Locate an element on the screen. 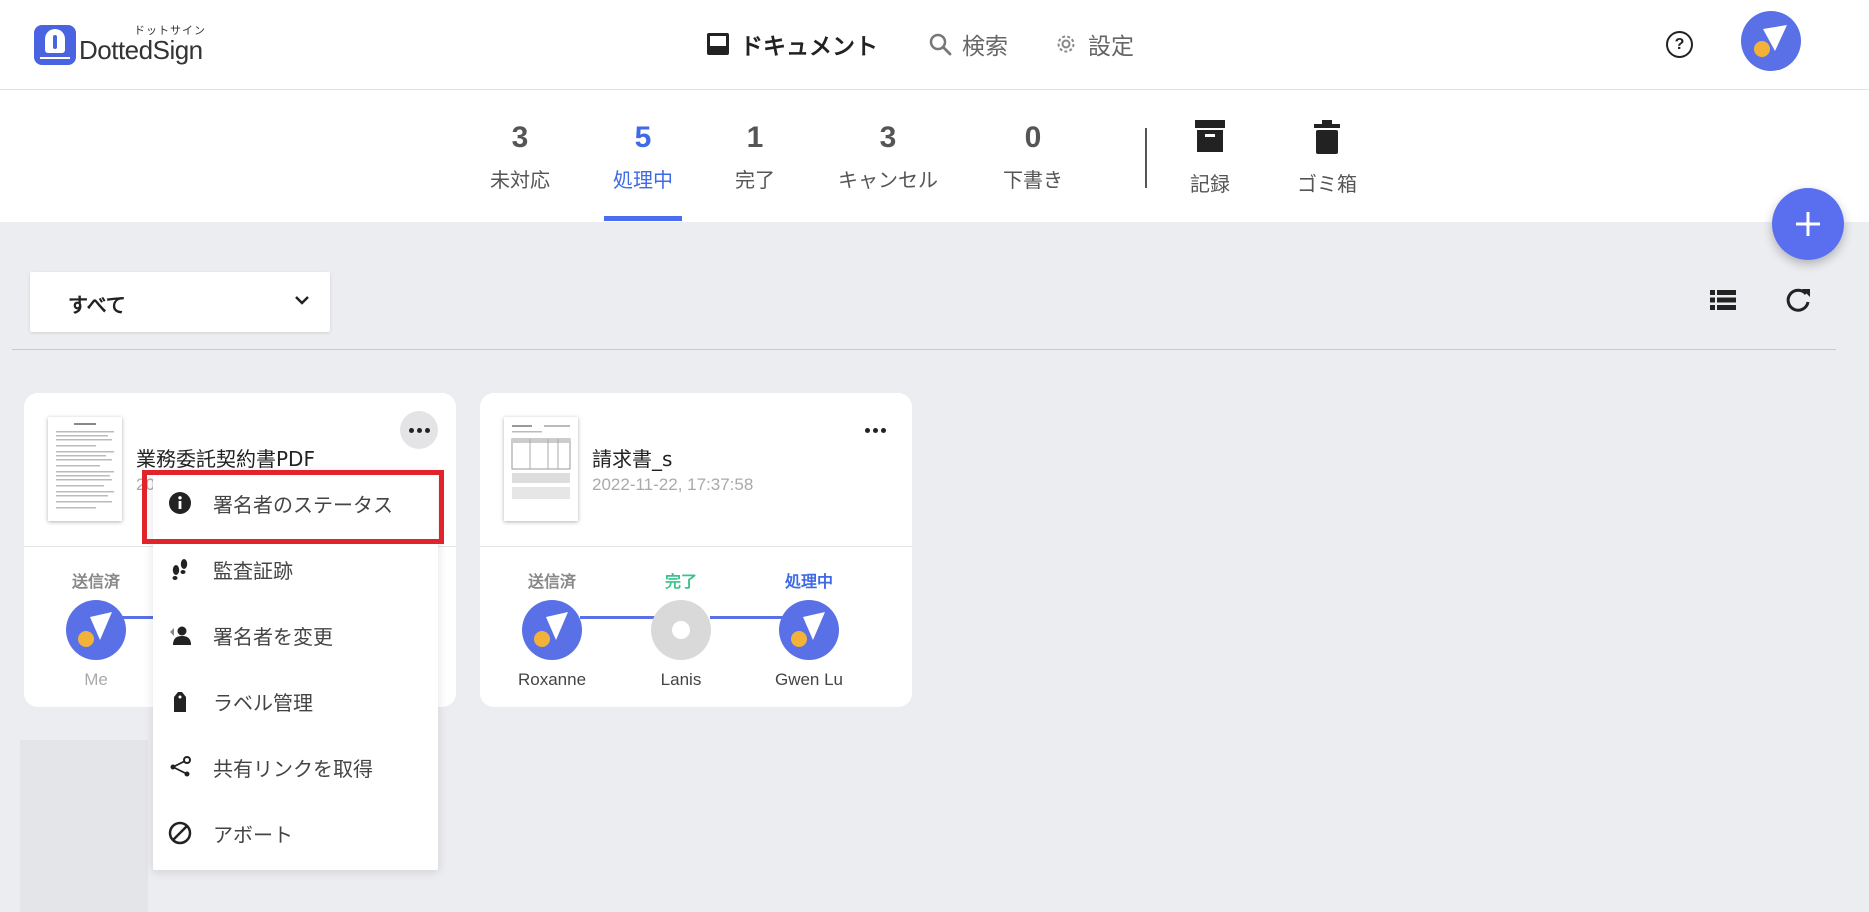  tag-icon is located at coordinates (180, 701).